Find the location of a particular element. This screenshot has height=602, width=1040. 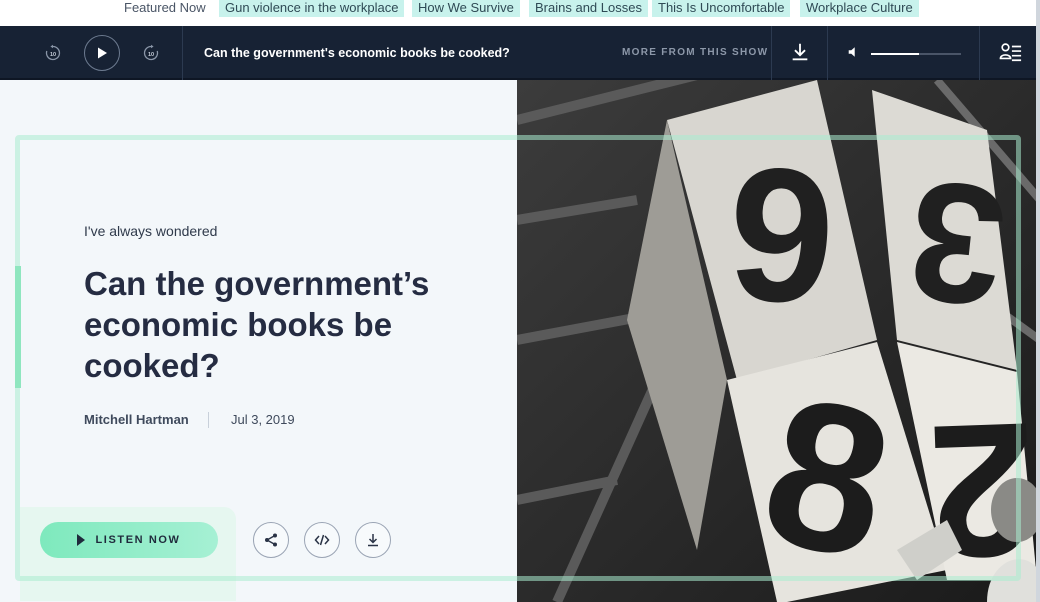

share-icon is located at coordinates (271, 540).